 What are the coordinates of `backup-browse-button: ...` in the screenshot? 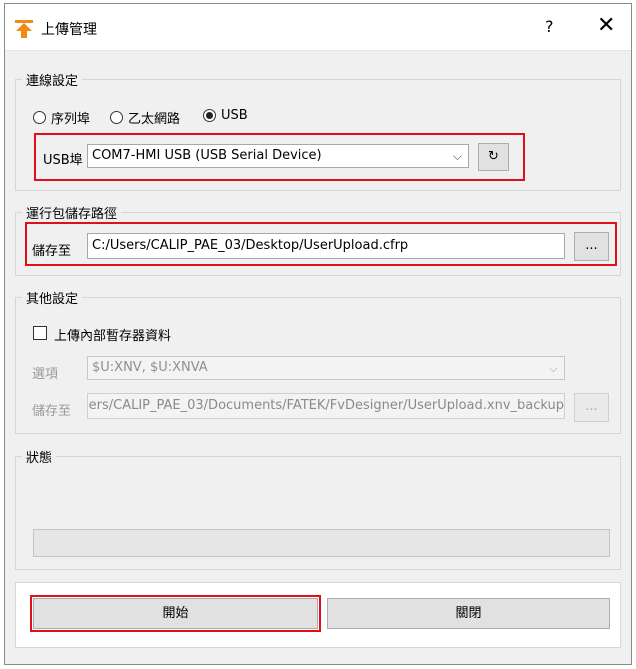 It's located at (591, 407).